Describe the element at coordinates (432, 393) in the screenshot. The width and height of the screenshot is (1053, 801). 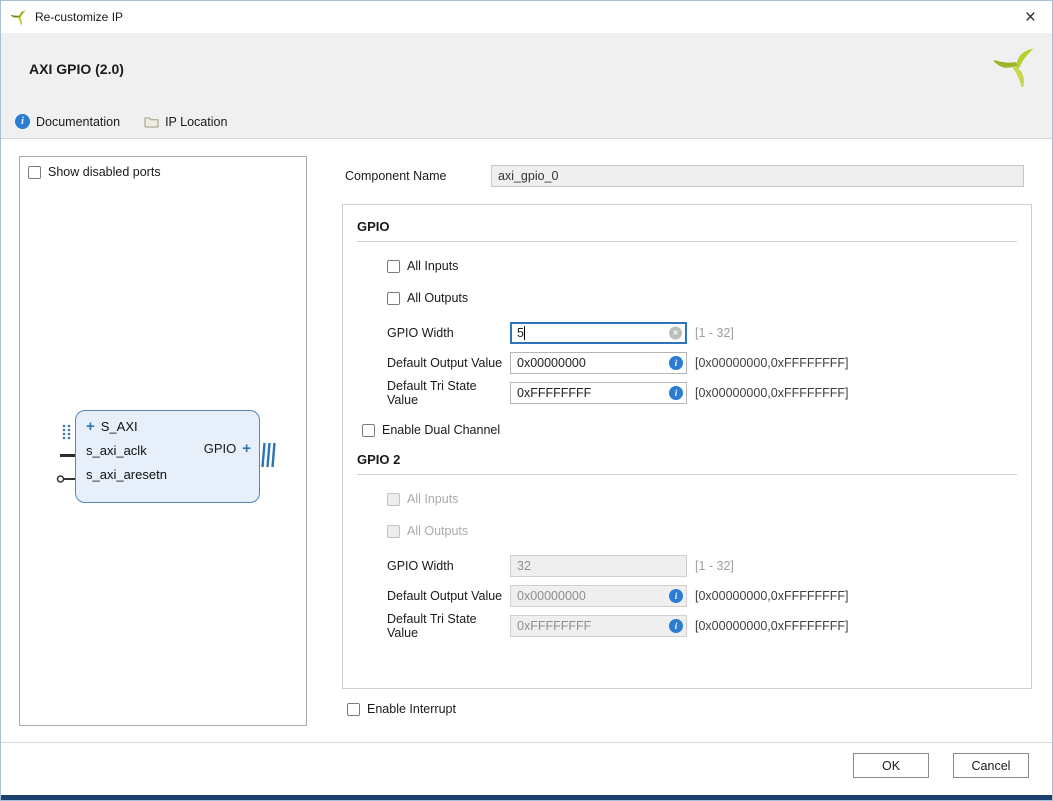
I see `tri-state-label: Default Tri State Value` at that location.